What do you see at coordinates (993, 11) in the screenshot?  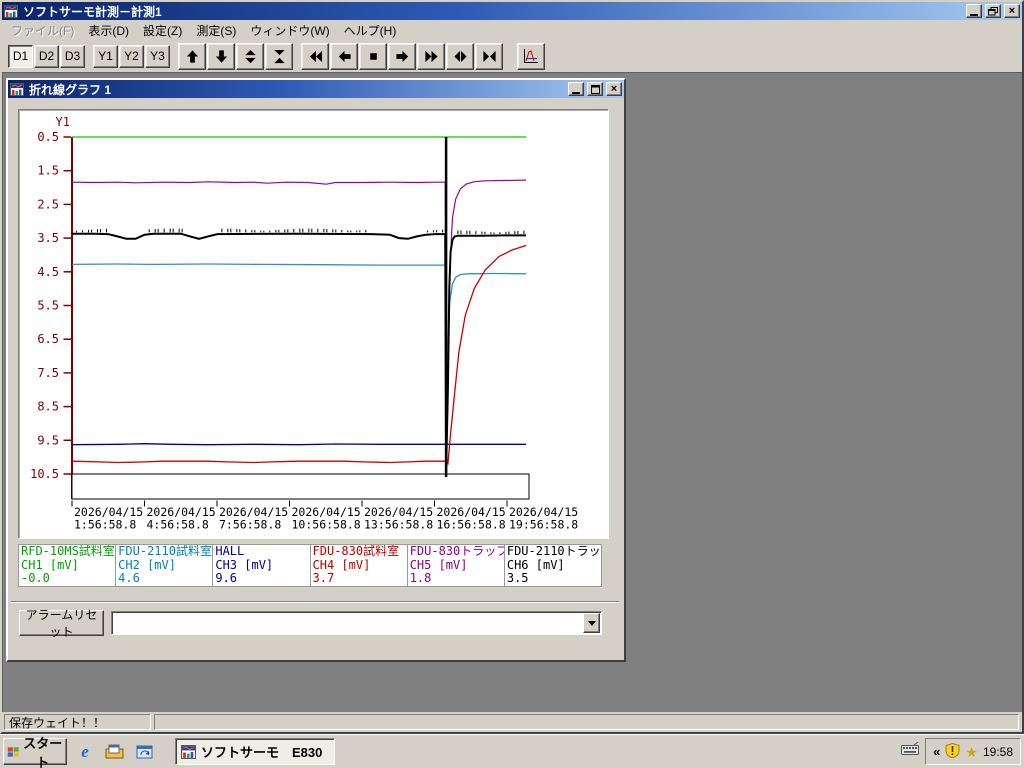 I see `restore-button` at bounding box center [993, 11].